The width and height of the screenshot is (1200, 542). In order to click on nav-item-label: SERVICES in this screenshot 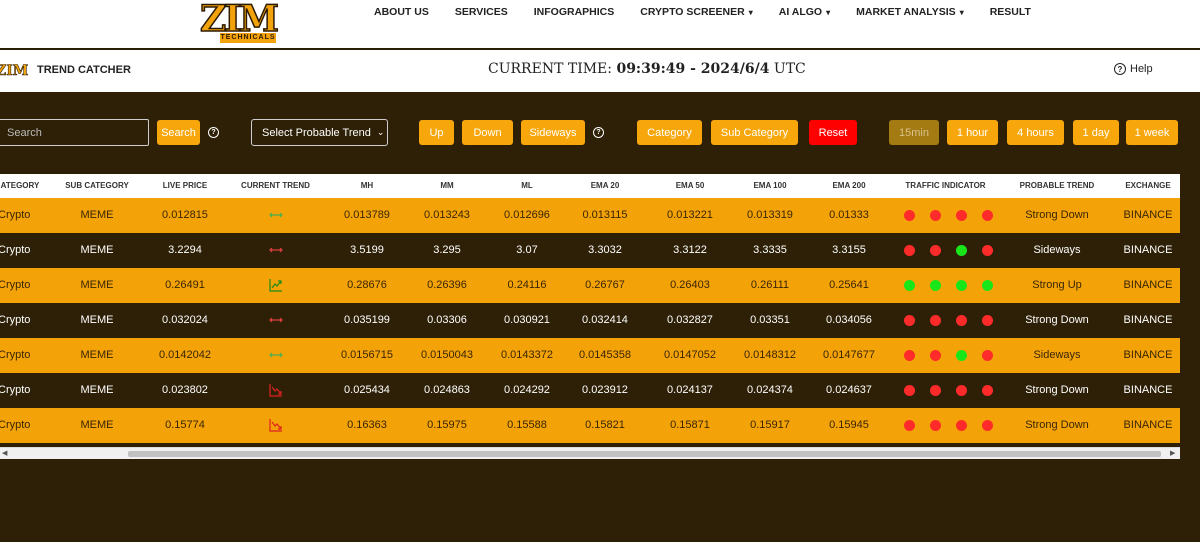, I will do `click(481, 12)`.